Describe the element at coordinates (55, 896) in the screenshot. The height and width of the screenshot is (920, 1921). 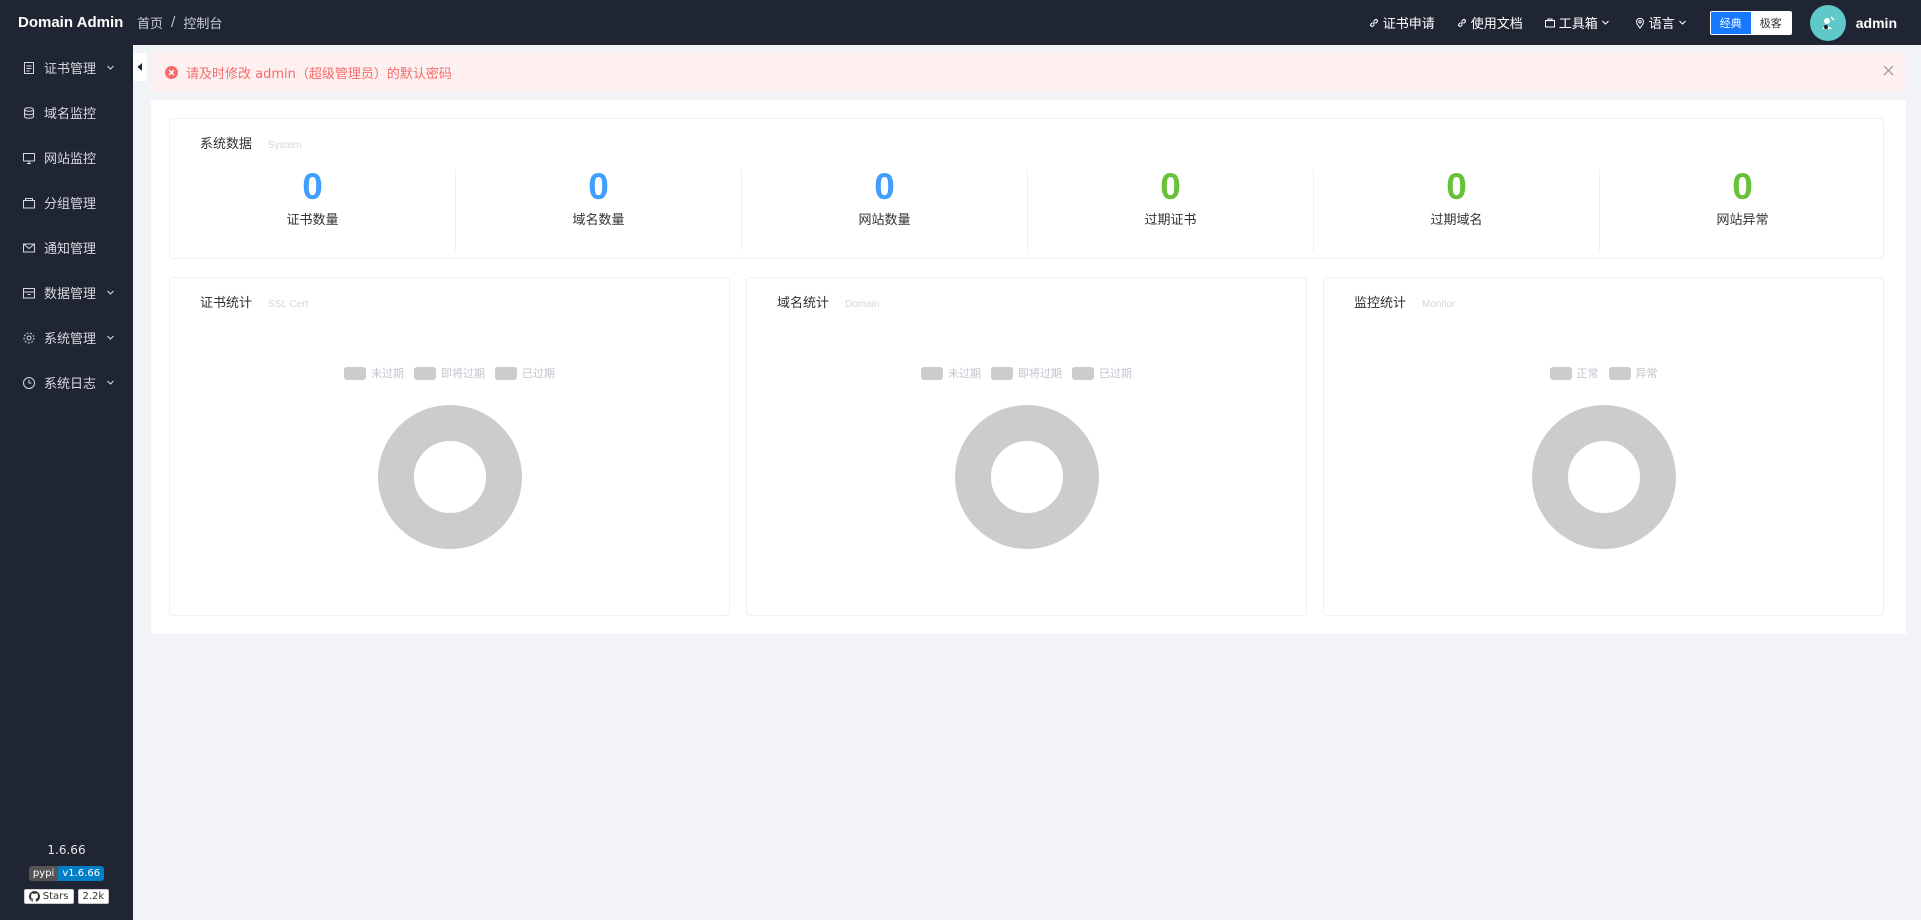
I see `github-stars-text: Stars` at that location.